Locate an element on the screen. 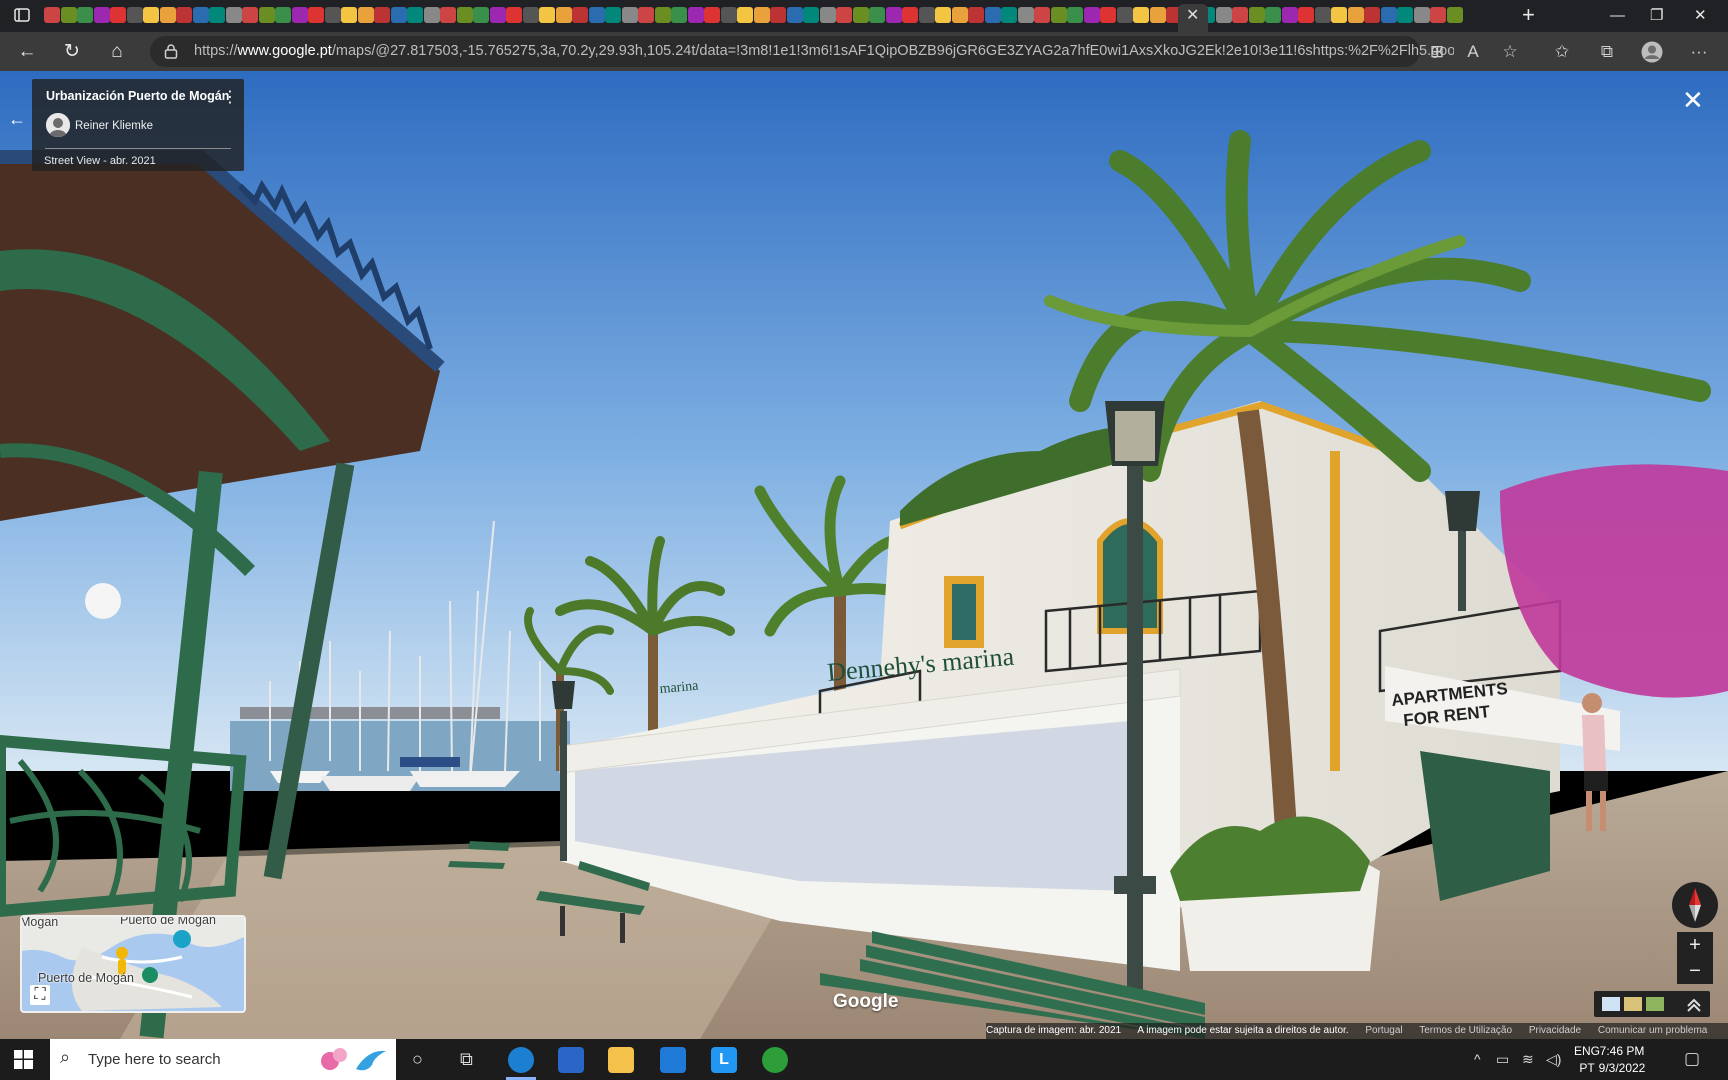 Image resolution: width=1728 pixels, height=1080 pixels. windows-start-icon is located at coordinates (23, 1059).